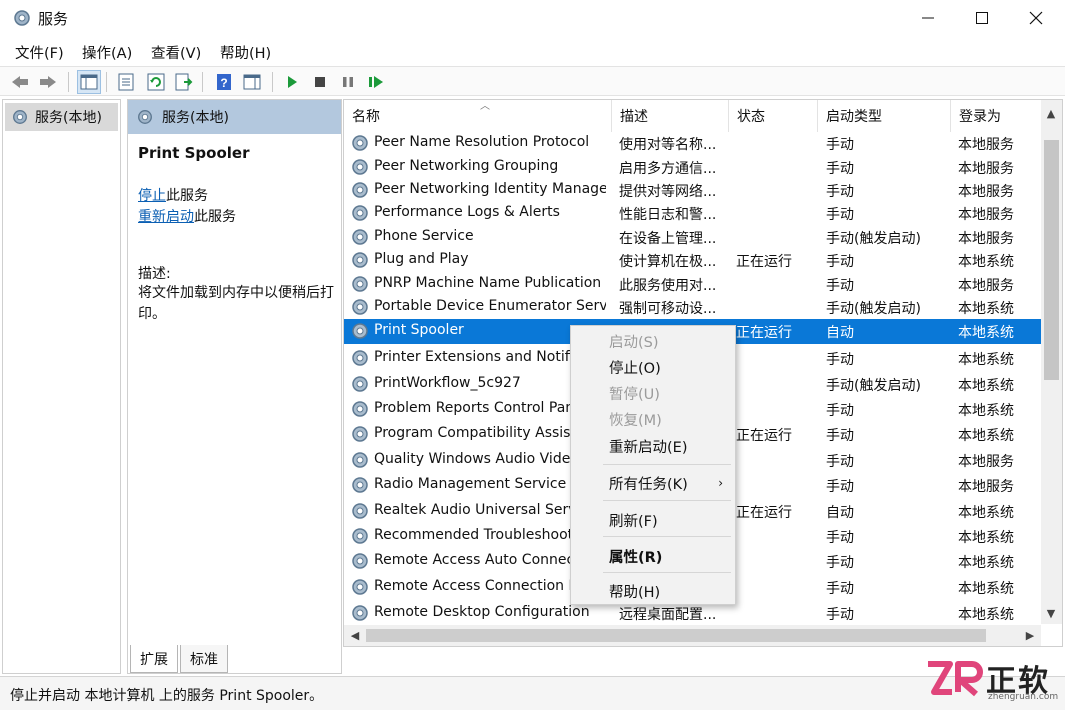  Describe the element at coordinates (653, 446) in the screenshot. I see `ctx-restart: 重新启动(E)` at that location.